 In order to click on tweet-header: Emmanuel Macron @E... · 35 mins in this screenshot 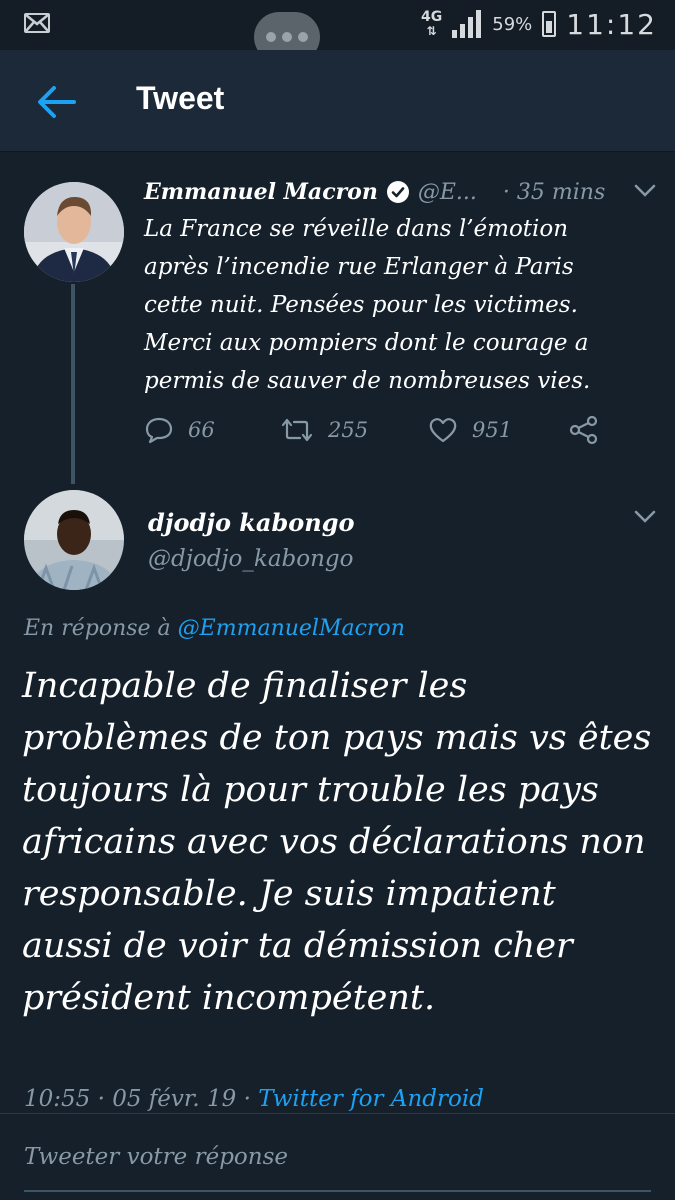, I will do `click(404, 192)`.